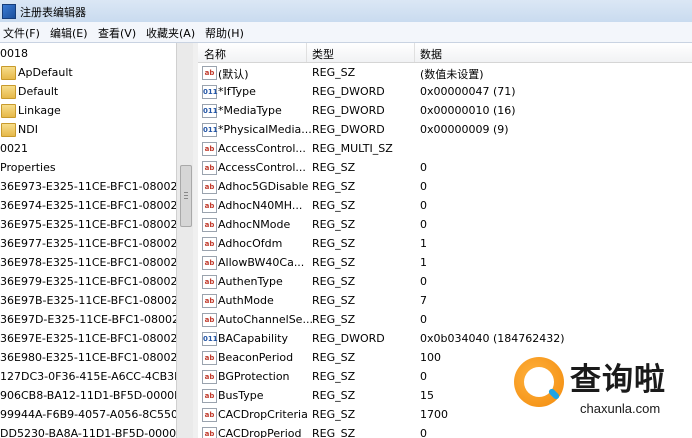 This screenshot has height=438, width=692. Describe the element at coordinates (88, 186) in the screenshot. I see `tree-item-label: 36E973-E325-11CE-BFC1-08002B` at that location.